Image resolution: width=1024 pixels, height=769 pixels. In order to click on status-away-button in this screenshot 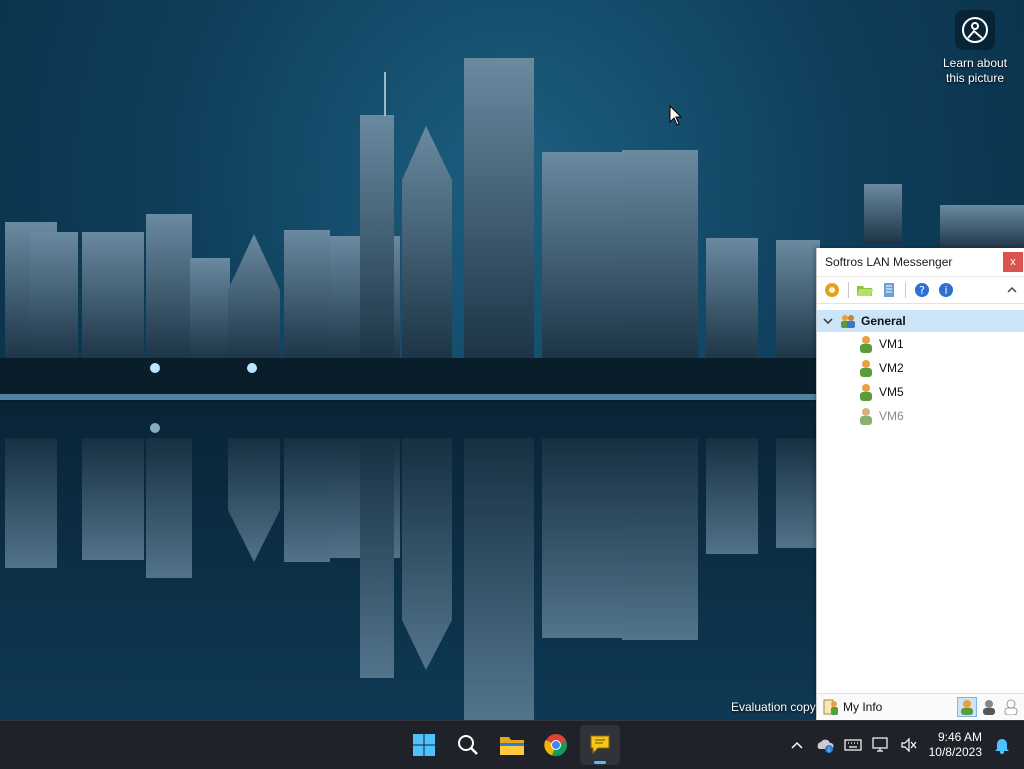, I will do `click(989, 707)`.